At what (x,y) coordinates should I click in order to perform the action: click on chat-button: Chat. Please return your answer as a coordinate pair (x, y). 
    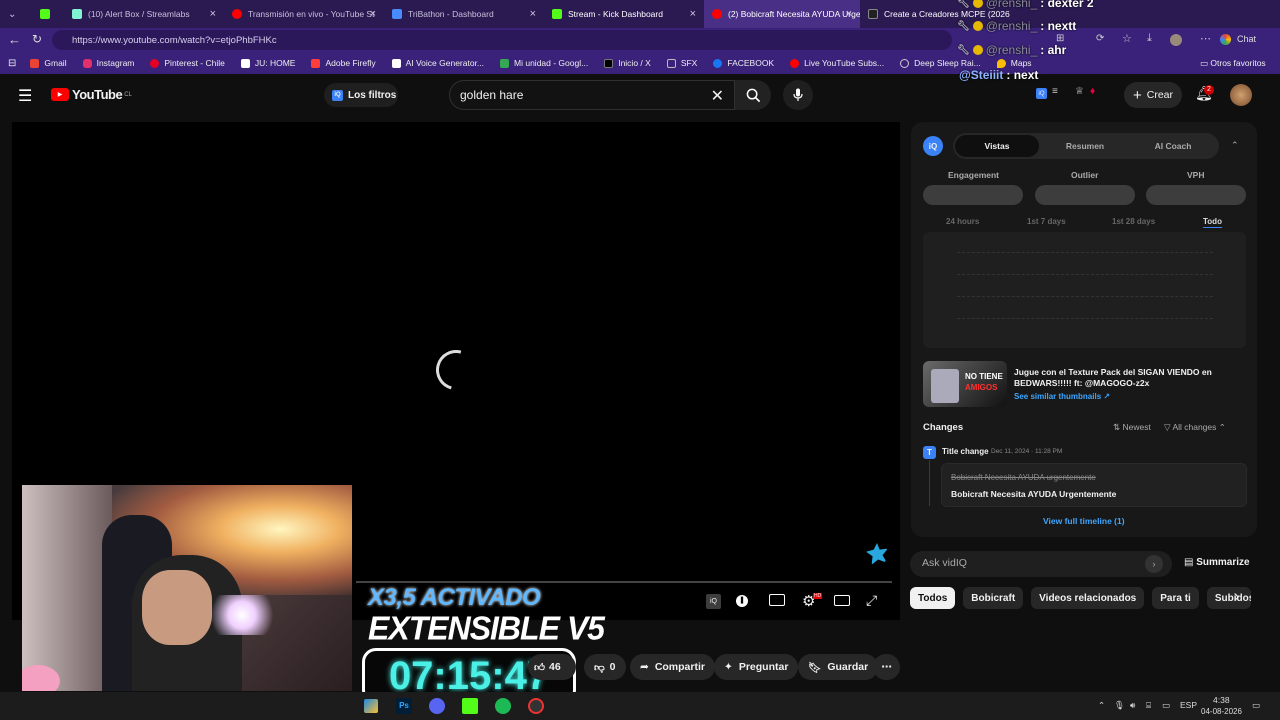
    Looking at the image, I should click on (1246, 39).